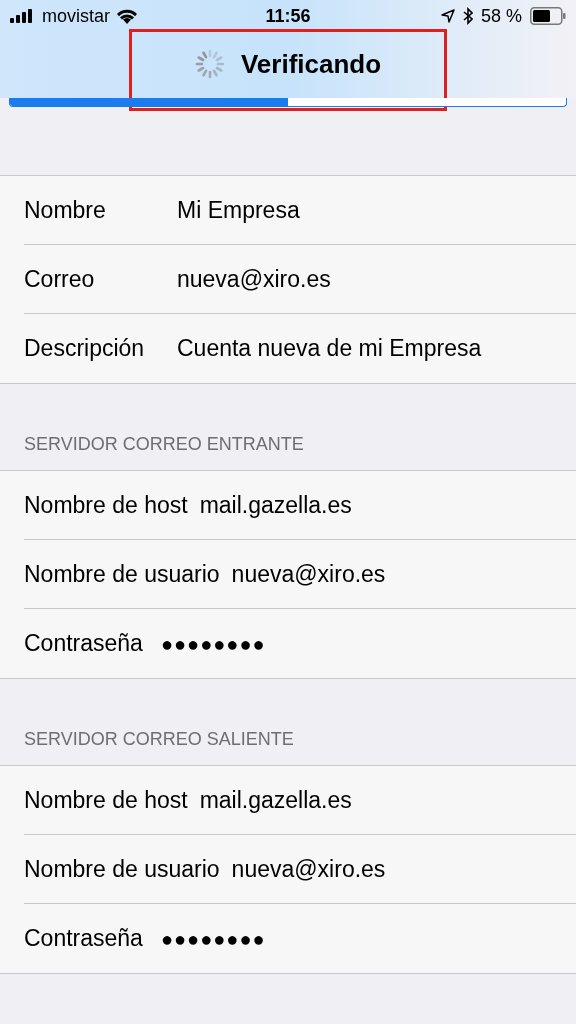 The image size is (576, 1024). Describe the element at coordinates (447, 16) in the screenshot. I see `location-arrow-icon` at that location.